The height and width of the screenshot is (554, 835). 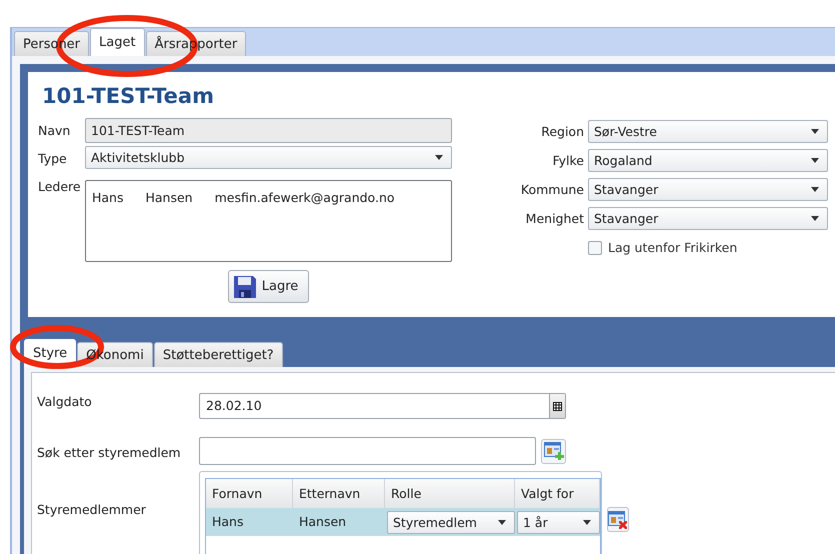 What do you see at coordinates (117, 42) in the screenshot?
I see `tab: Laget` at bounding box center [117, 42].